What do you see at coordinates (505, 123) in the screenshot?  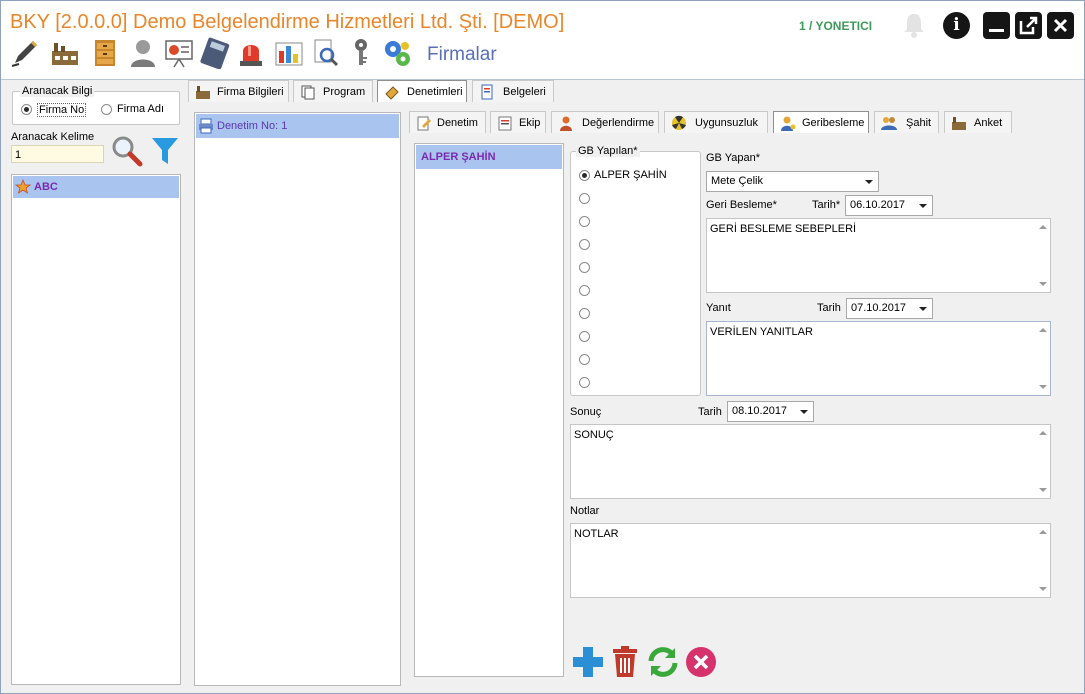 I see `list-icon` at bounding box center [505, 123].